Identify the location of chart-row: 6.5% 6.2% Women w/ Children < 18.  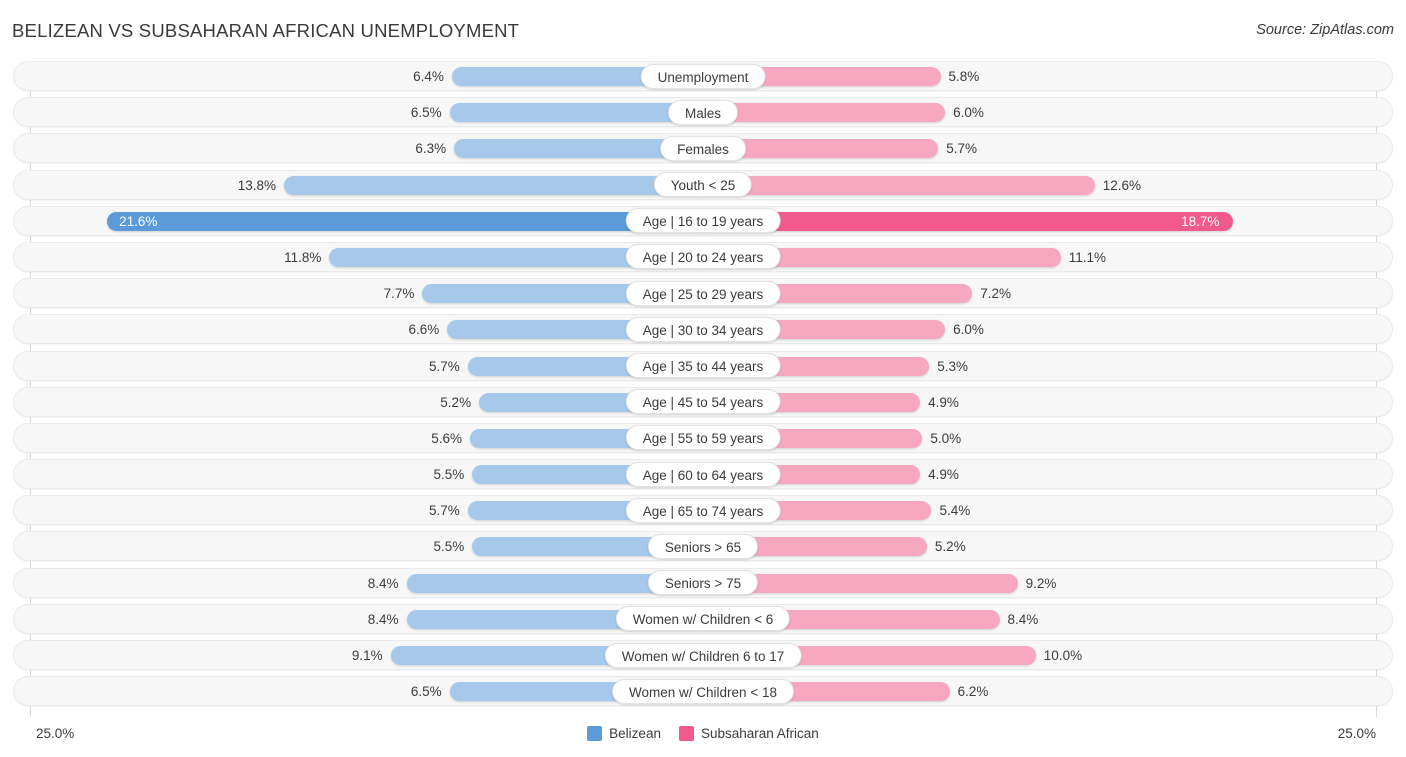
(703, 691).